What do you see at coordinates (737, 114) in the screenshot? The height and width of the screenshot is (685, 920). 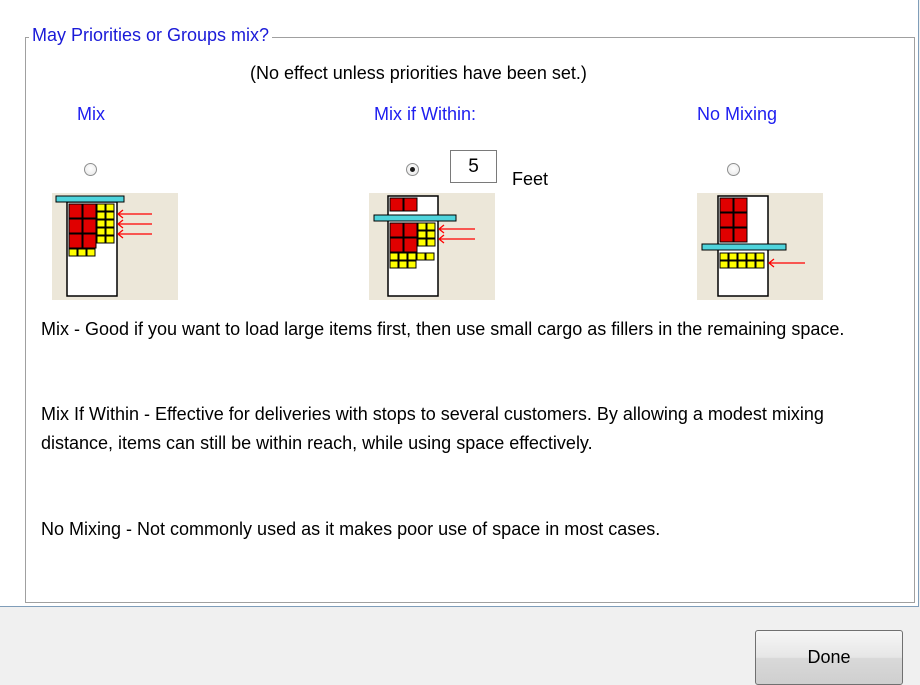 I see `option-label-no-mixing: No Mixing` at bounding box center [737, 114].